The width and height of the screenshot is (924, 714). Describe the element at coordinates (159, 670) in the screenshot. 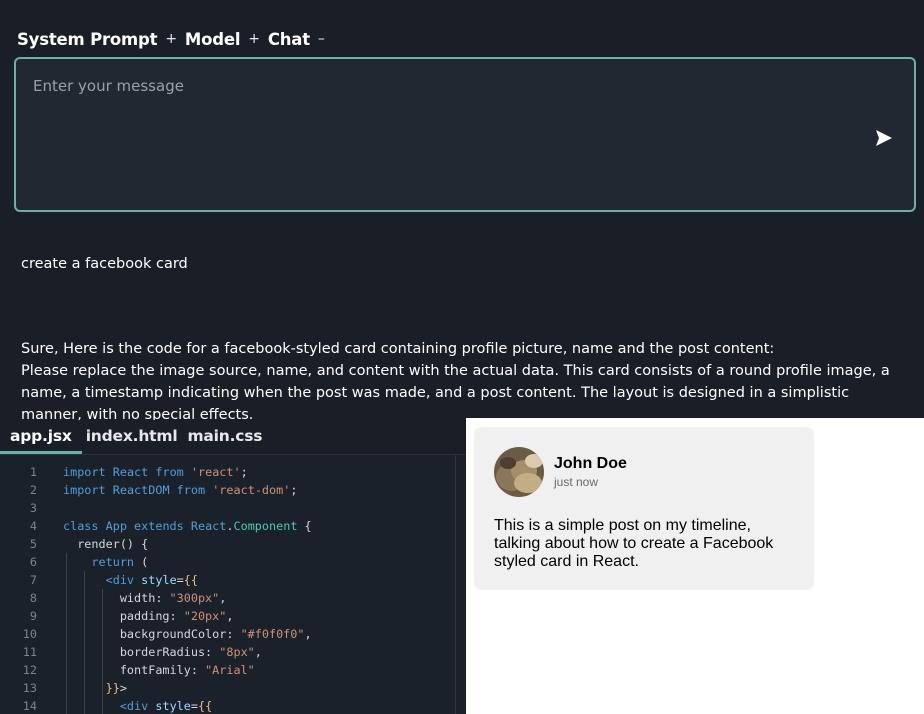

I see `code-text: fontFamily: "Arial"` at that location.